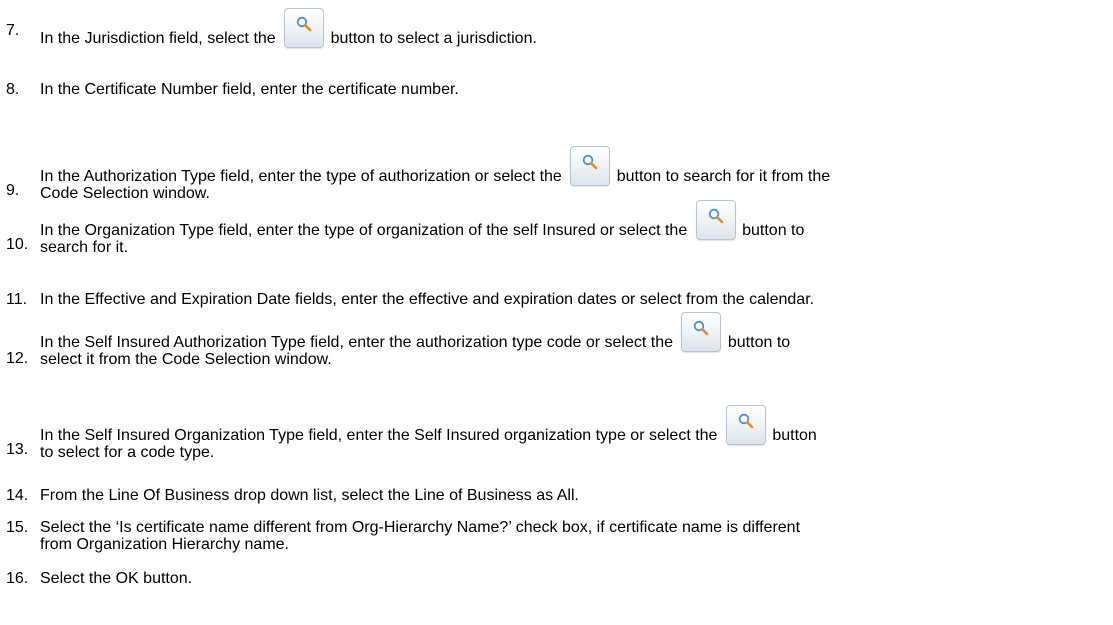 The image size is (1113, 625). Describe the element at coordinates (84, 247) in the screenshot. I see `step-text-continuation: search for it.` at that location.